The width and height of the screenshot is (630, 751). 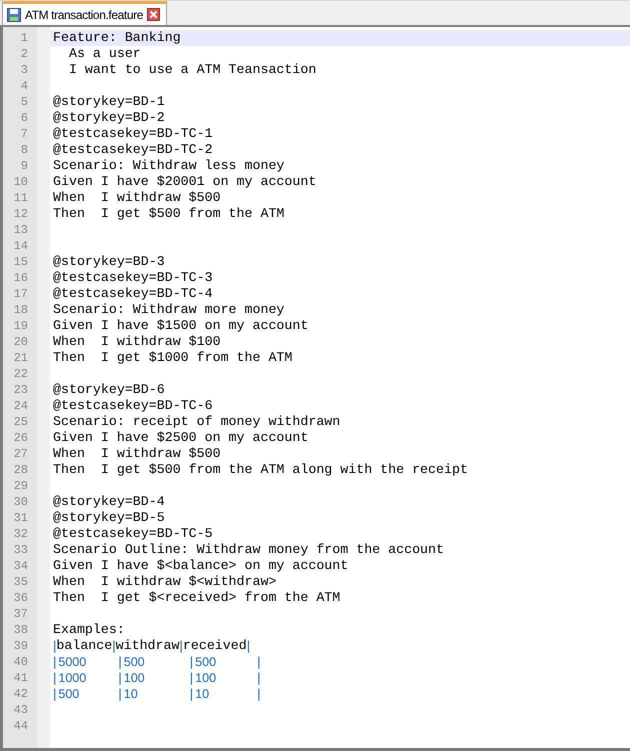 What do you see at coordinates (24, 166) in the screenshot?
I see `line-number: 9` at bounding box center [24, 166].